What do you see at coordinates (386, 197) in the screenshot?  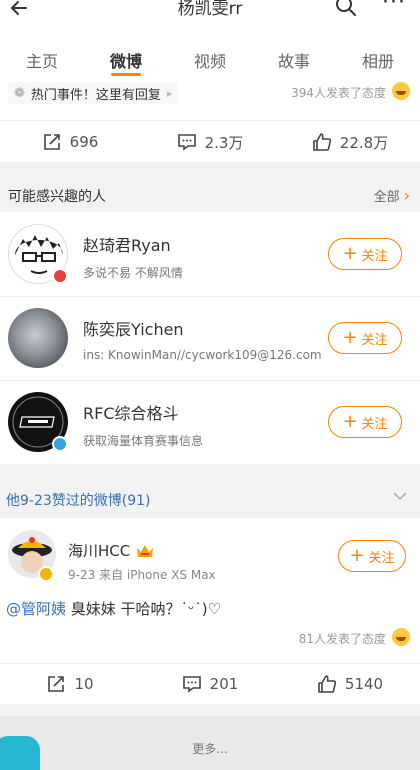 I see `see-all-label: 全部` at bounding box center [386, 197].